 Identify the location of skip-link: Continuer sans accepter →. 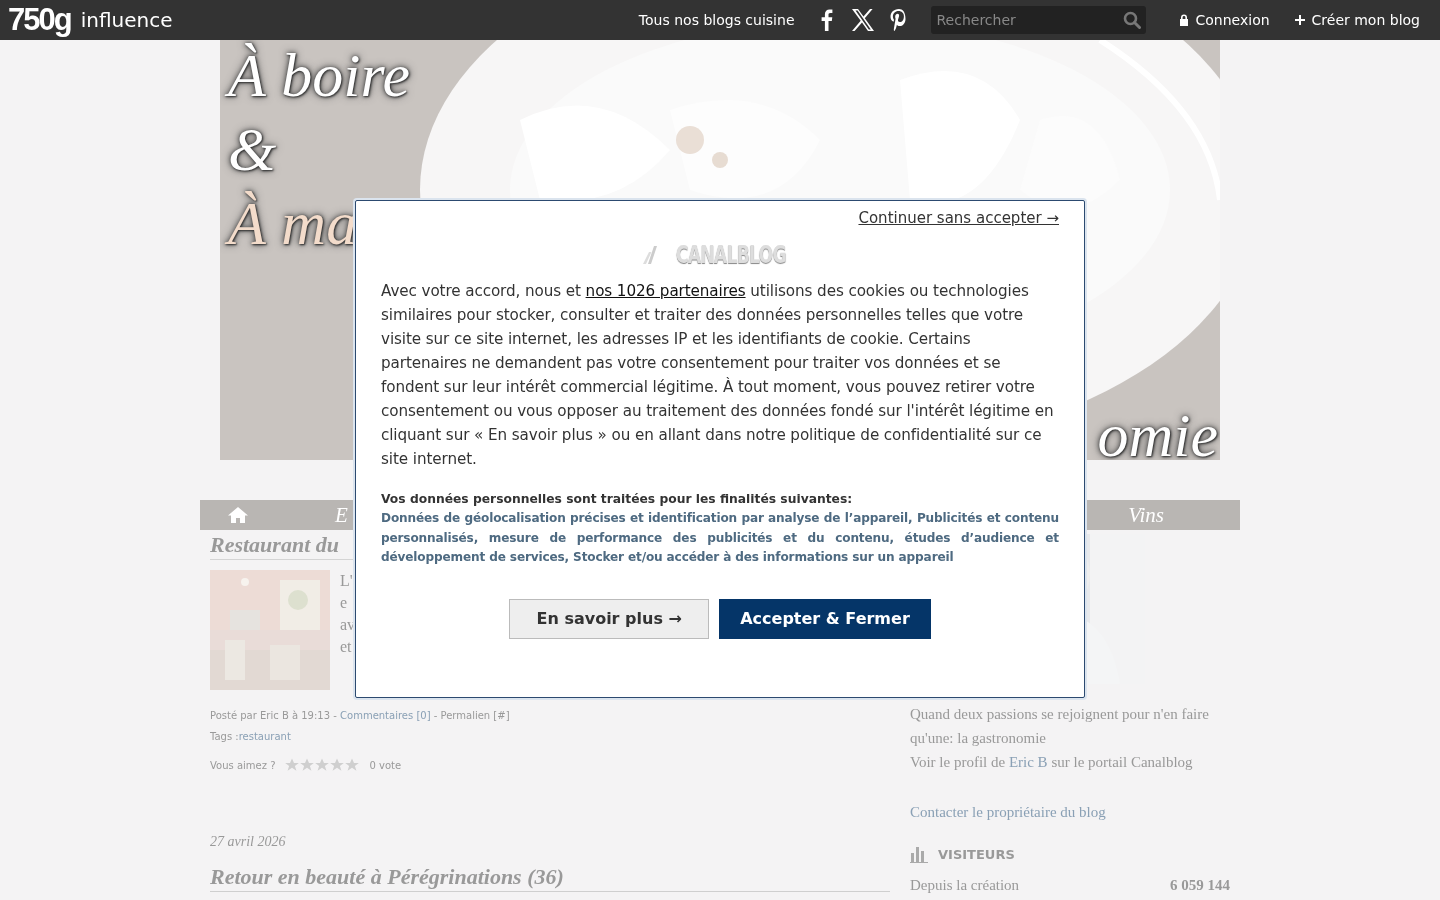
(958, 218).